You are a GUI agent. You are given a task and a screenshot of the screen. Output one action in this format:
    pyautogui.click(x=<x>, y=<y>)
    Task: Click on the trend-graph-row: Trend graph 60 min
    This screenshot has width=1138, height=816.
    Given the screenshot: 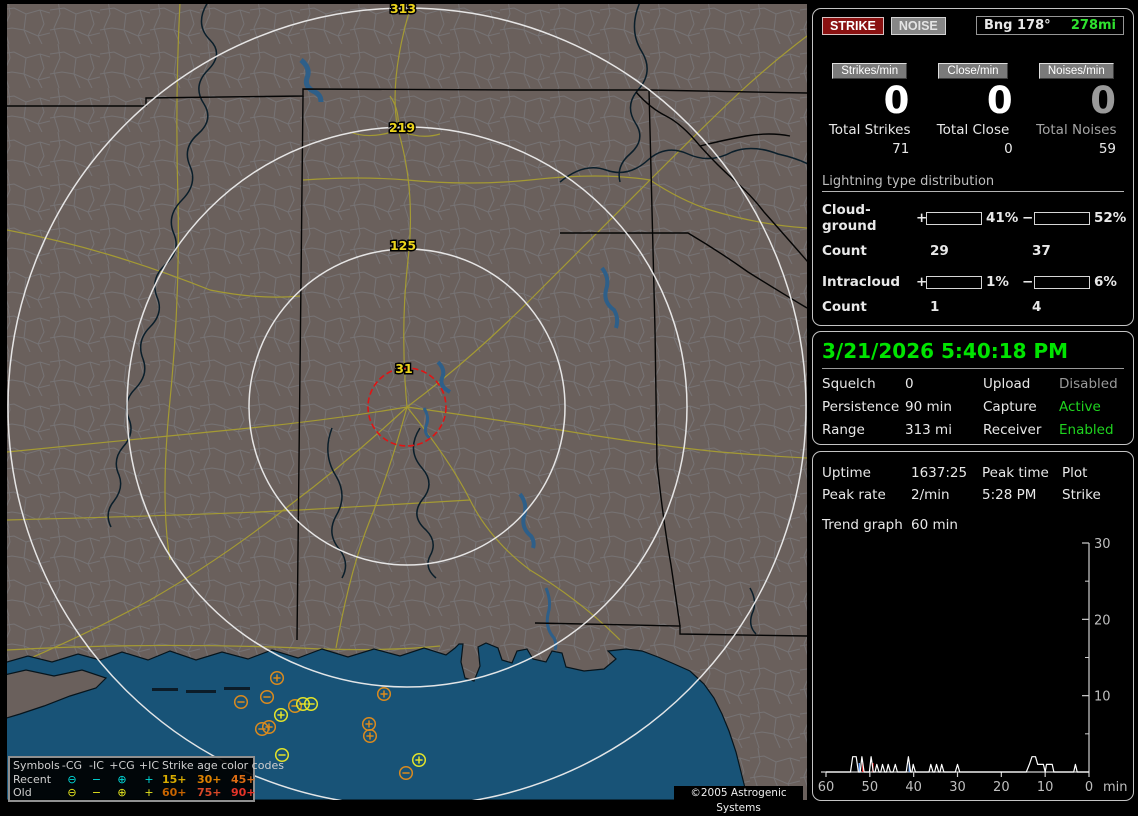 What is the action you would take?
    pyautogui.click(x=973, y=525)
    